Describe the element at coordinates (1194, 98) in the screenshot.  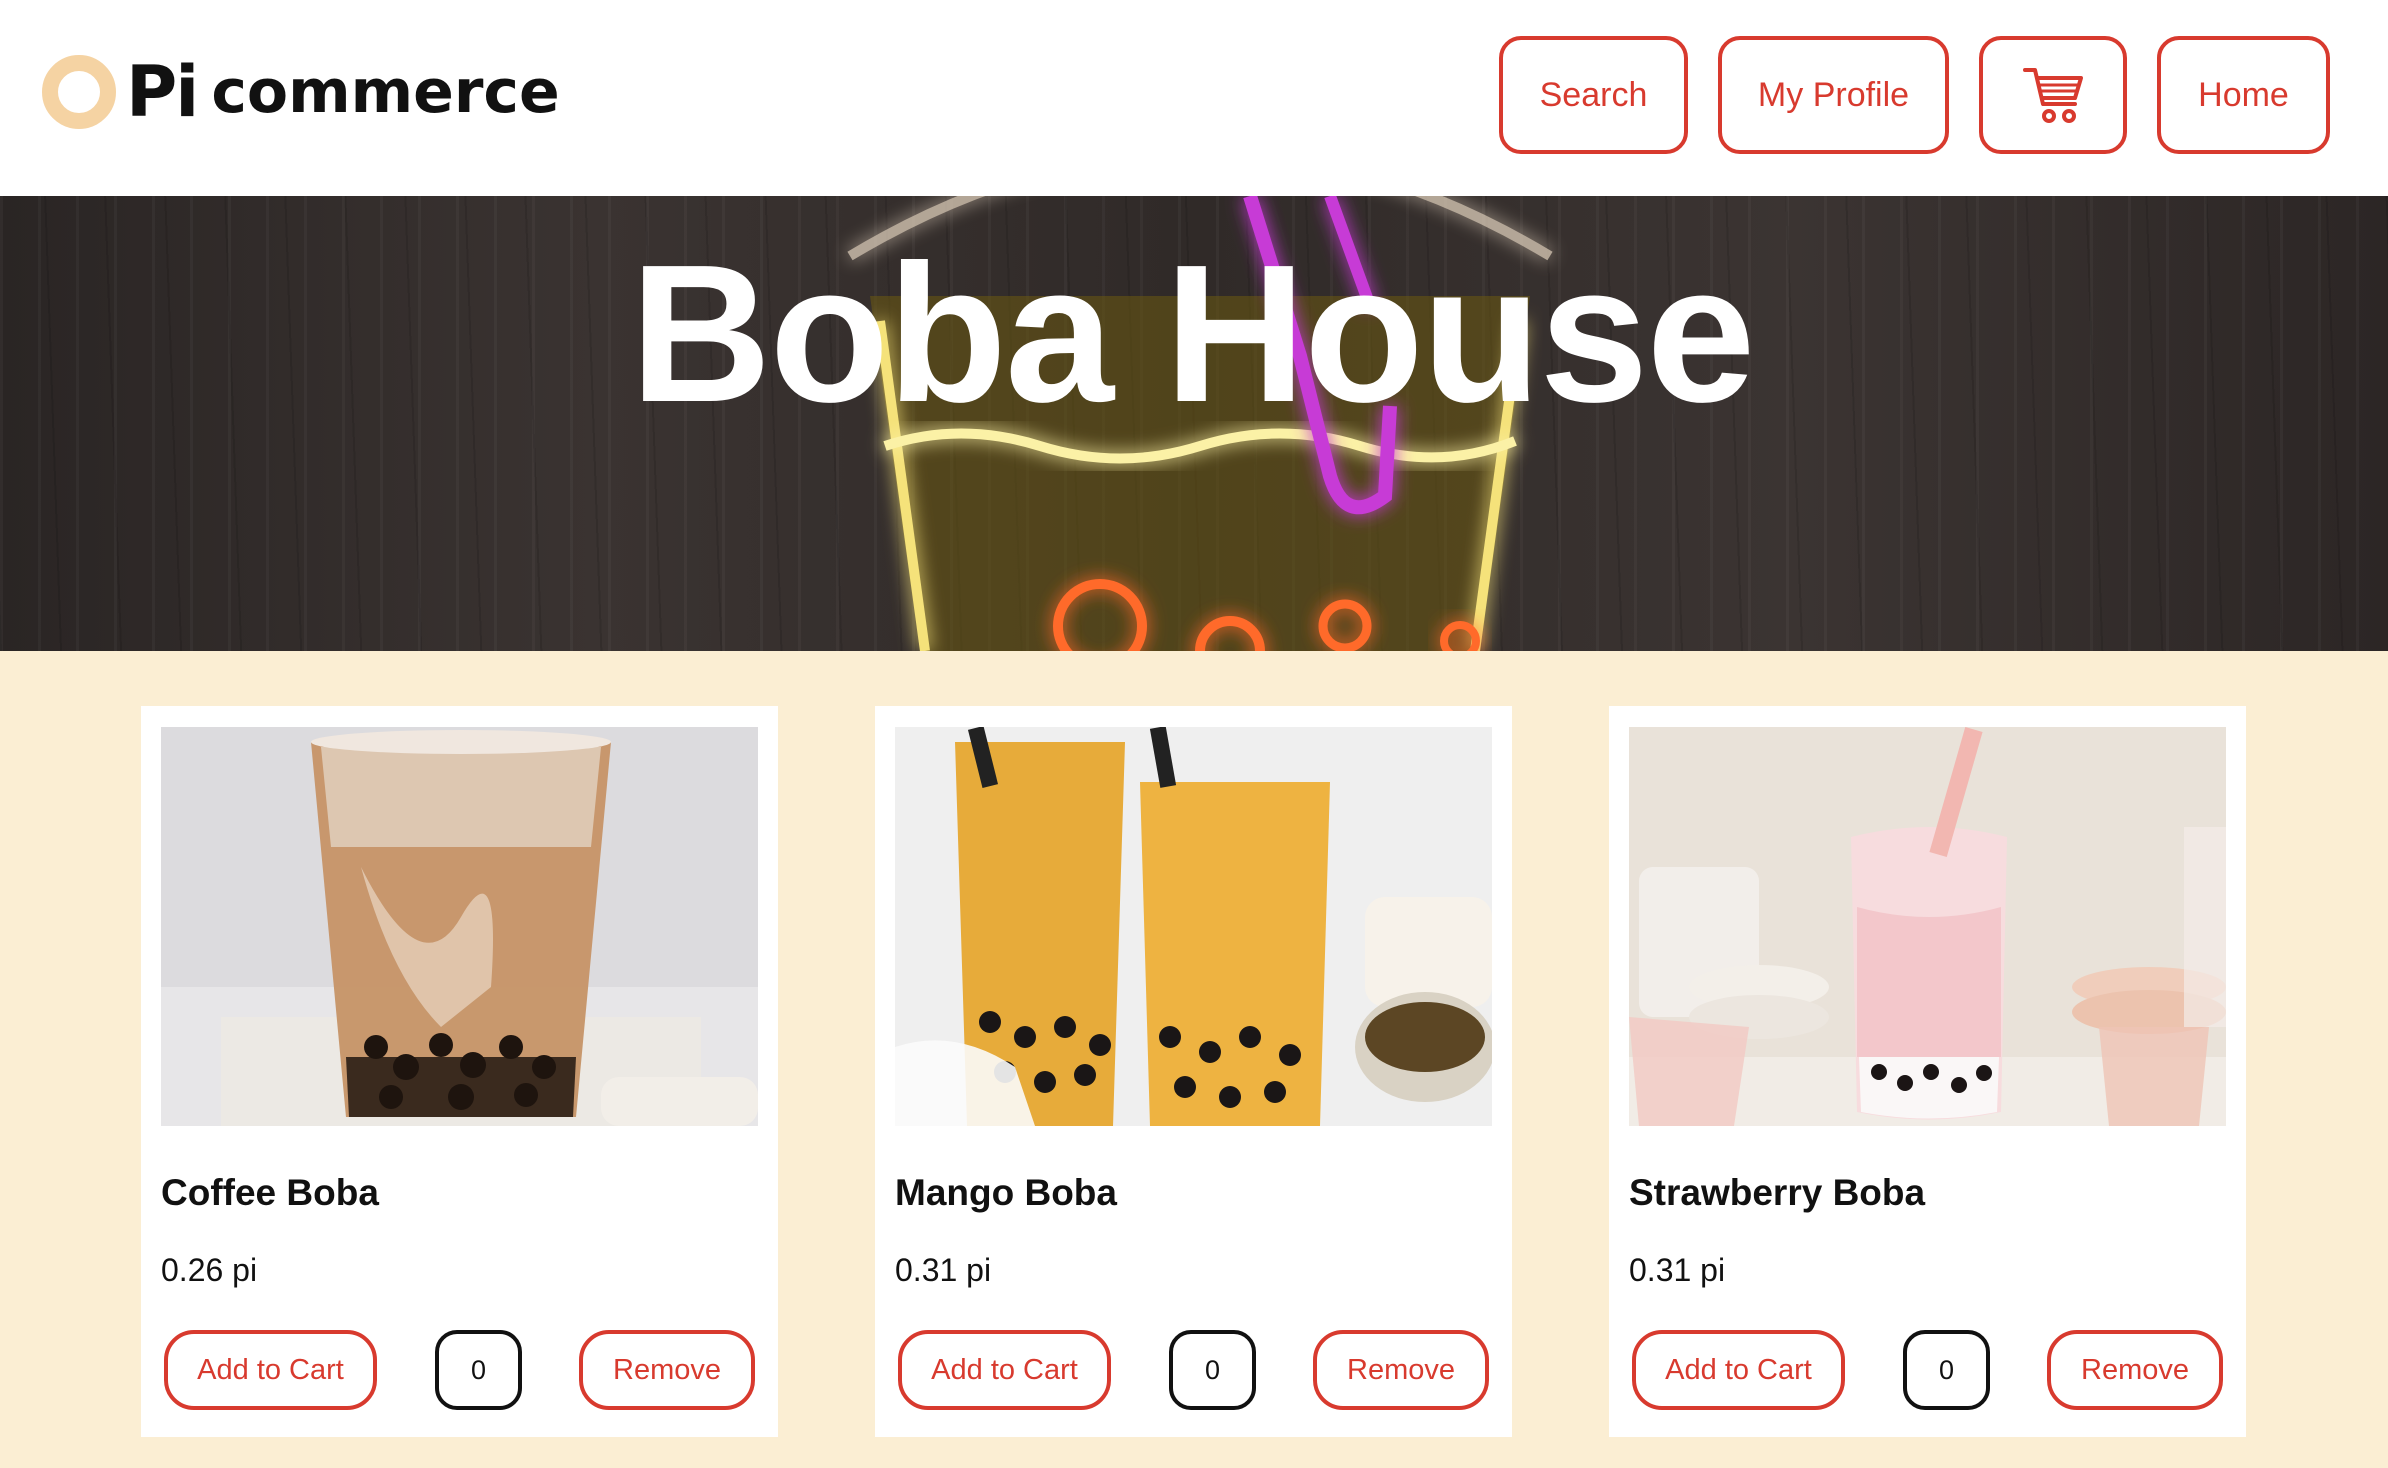
I see `top-navbar: Pi commerce Search My Profile Home` at that location.